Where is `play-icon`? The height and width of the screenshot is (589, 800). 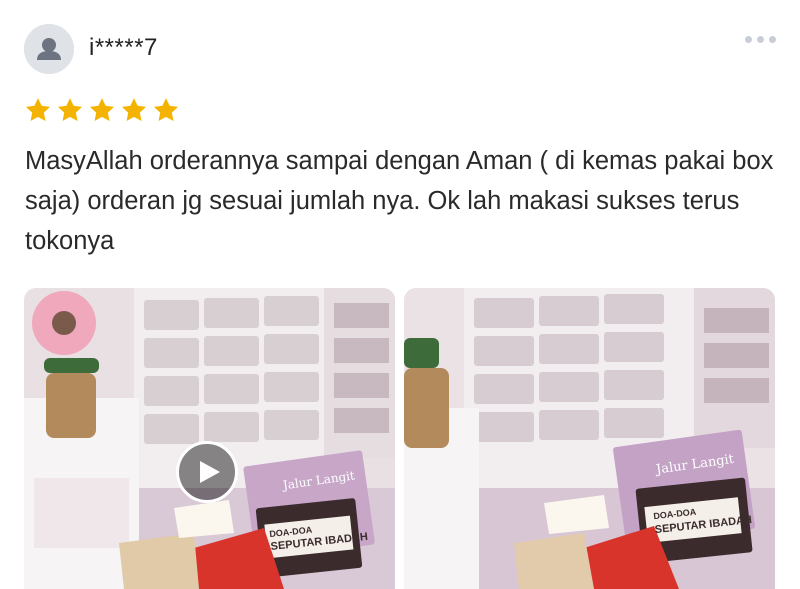 play-icon is located at coordinates (210, 472).